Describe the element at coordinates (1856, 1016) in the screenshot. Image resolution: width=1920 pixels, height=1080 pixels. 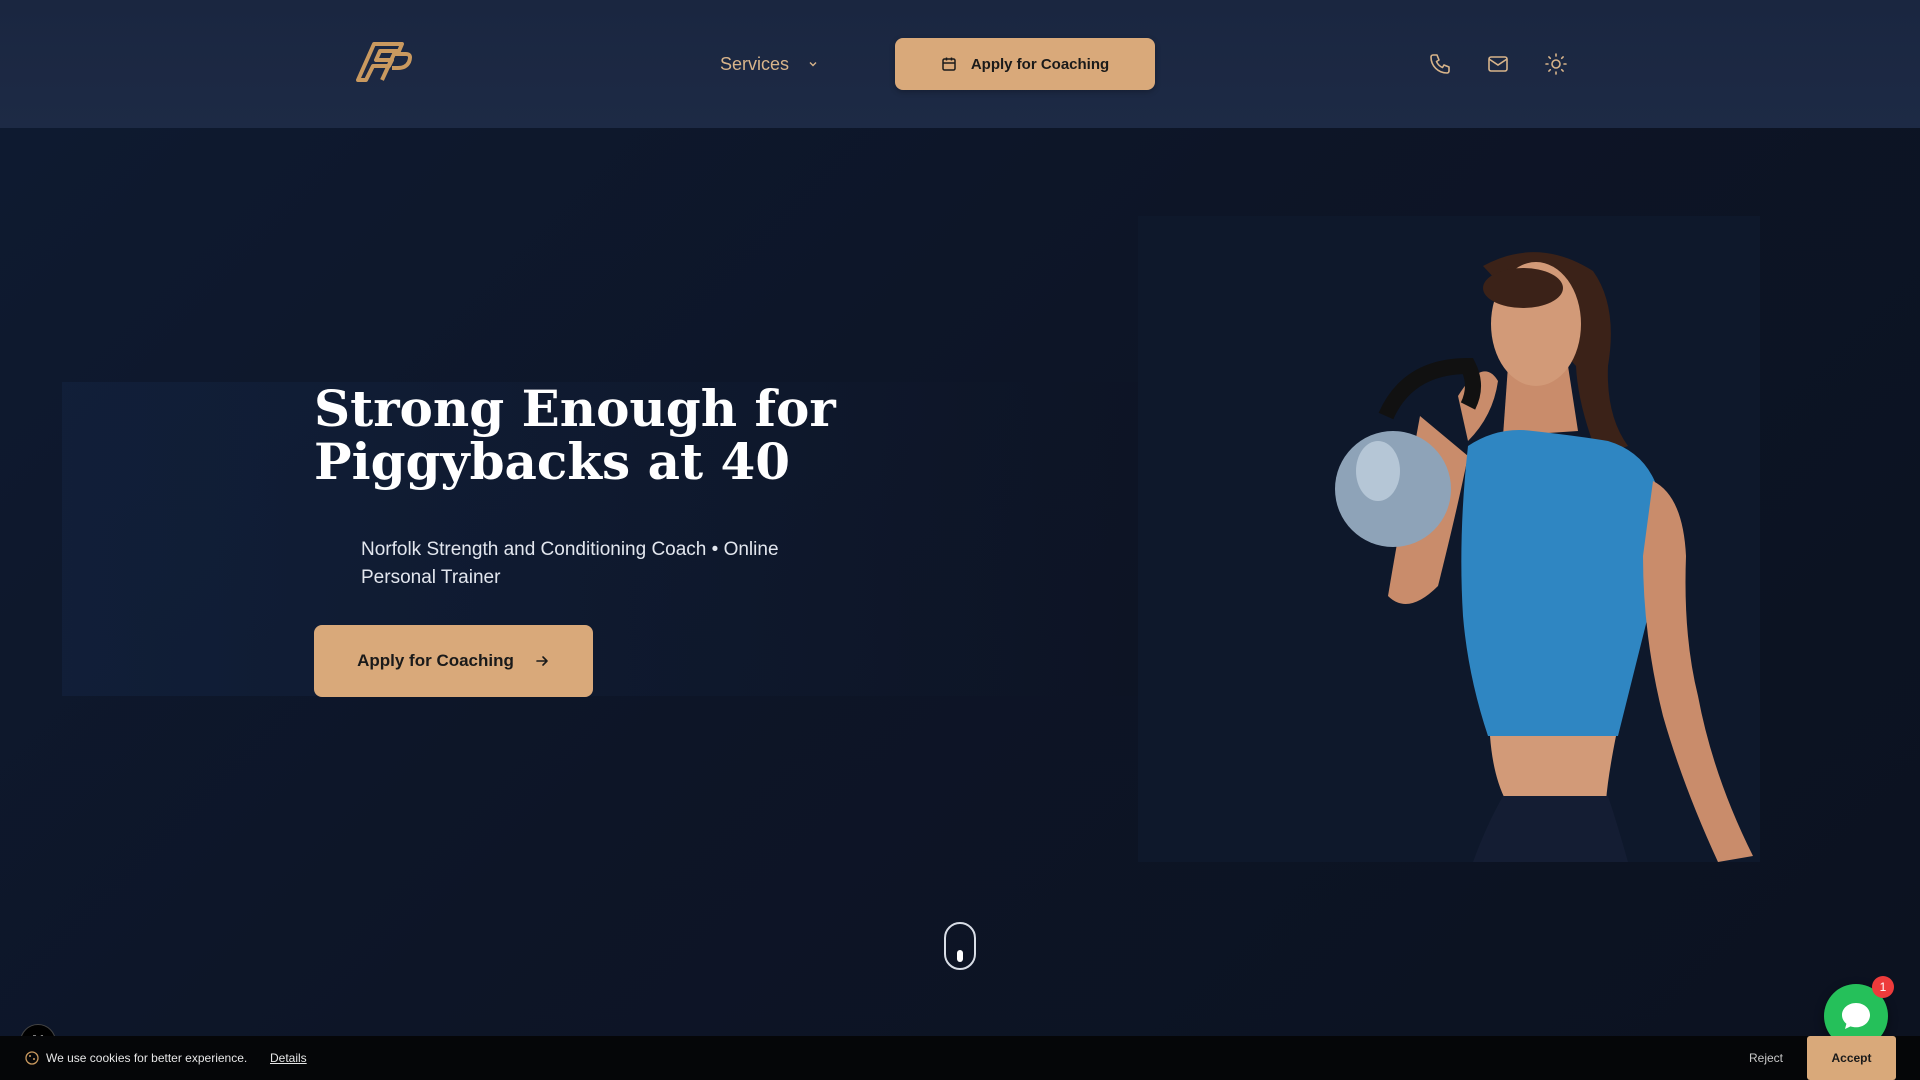
I see `chat-bubble-icon` at that location.